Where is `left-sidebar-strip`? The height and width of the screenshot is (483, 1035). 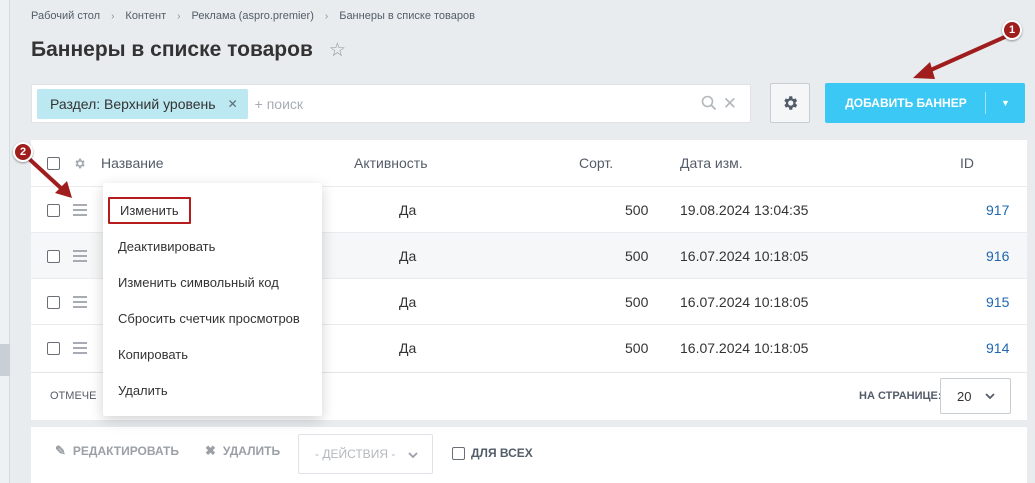
left-sidebar-strip is located at coordinates (5, 241).